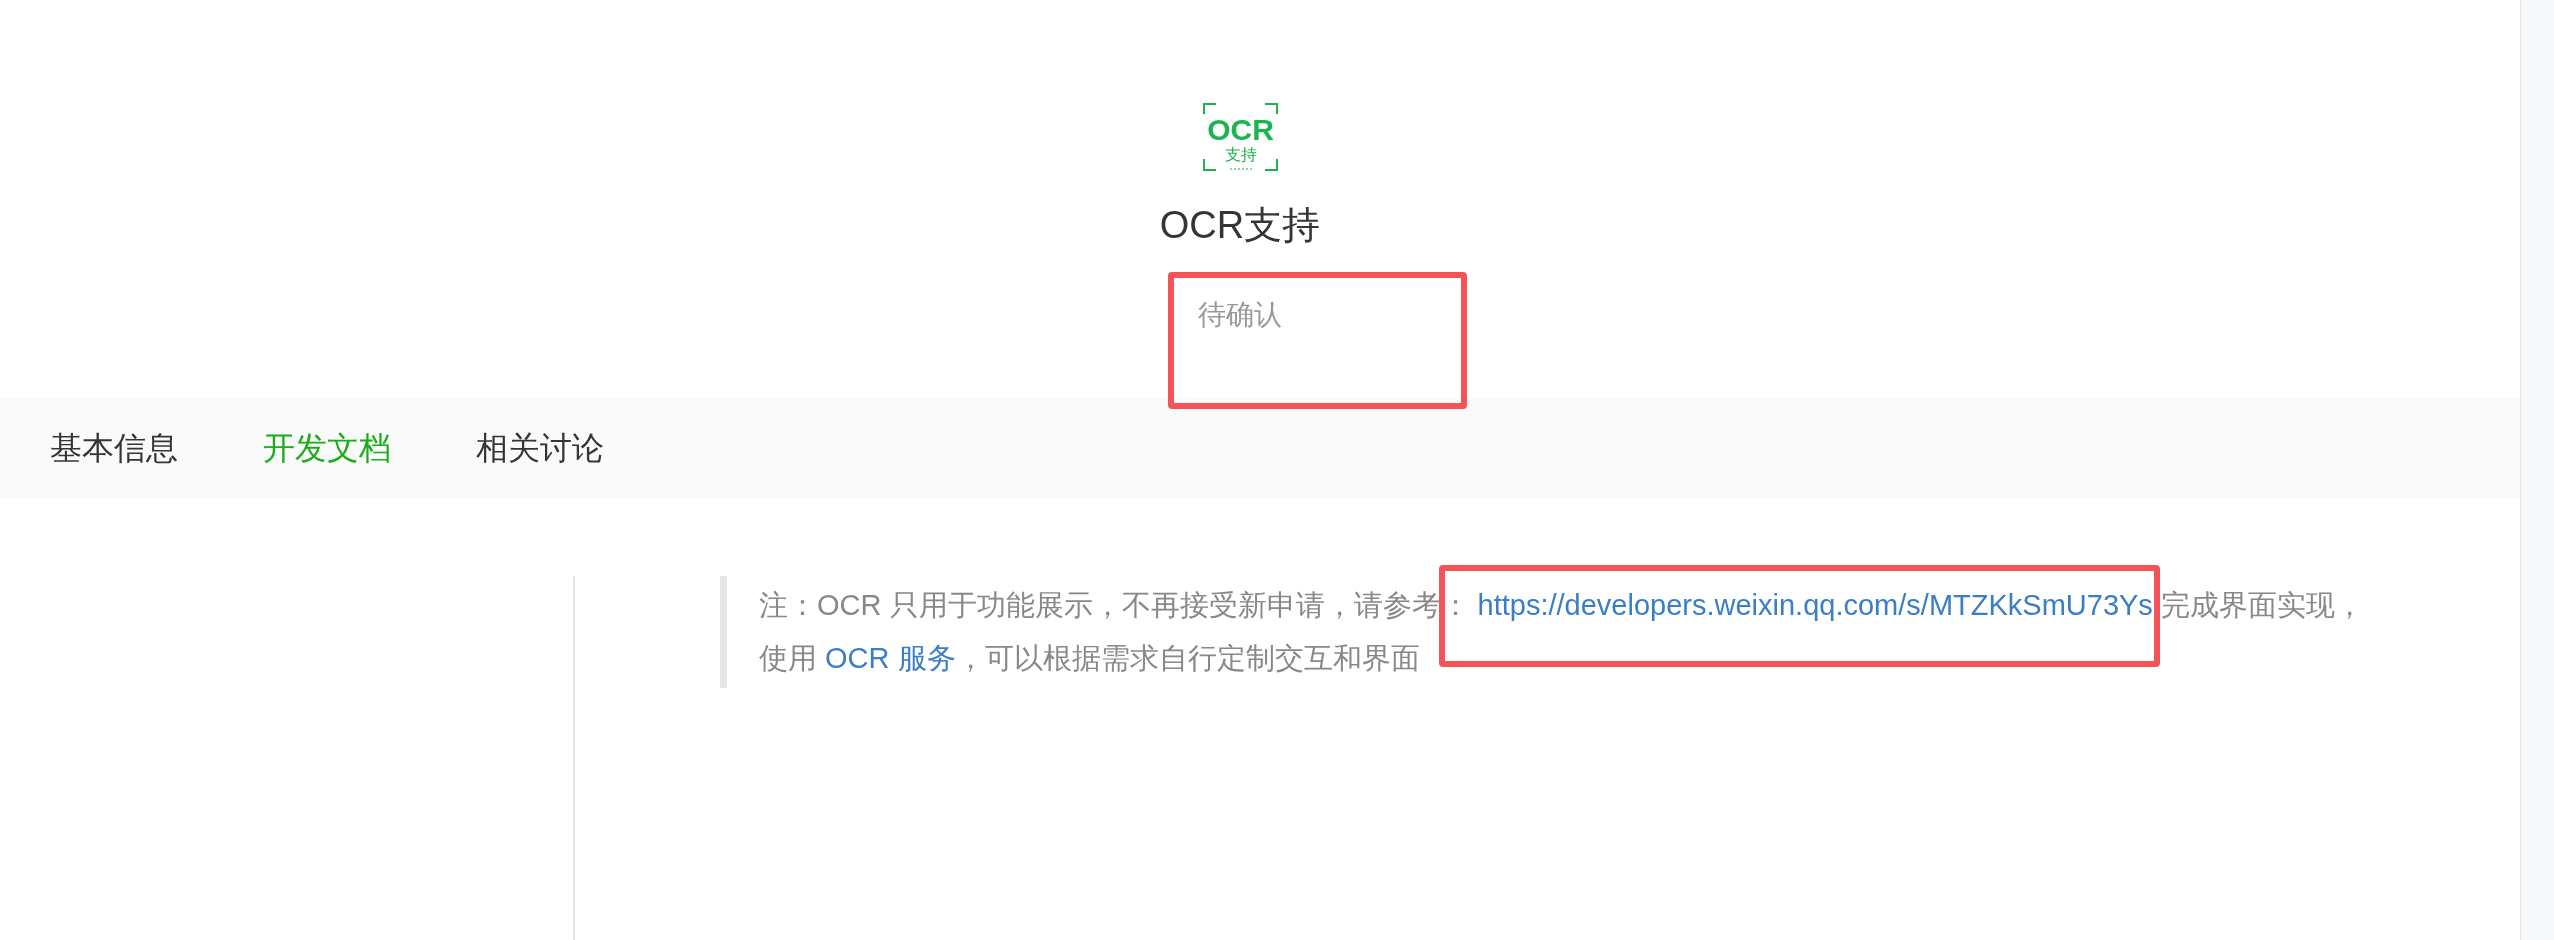 The height and width of the screenshot is (940, 2554). What do you see at coordinates (114, 447) in the screenshot?
I see `tab: 基本信息` at bounding box center [114, 447].